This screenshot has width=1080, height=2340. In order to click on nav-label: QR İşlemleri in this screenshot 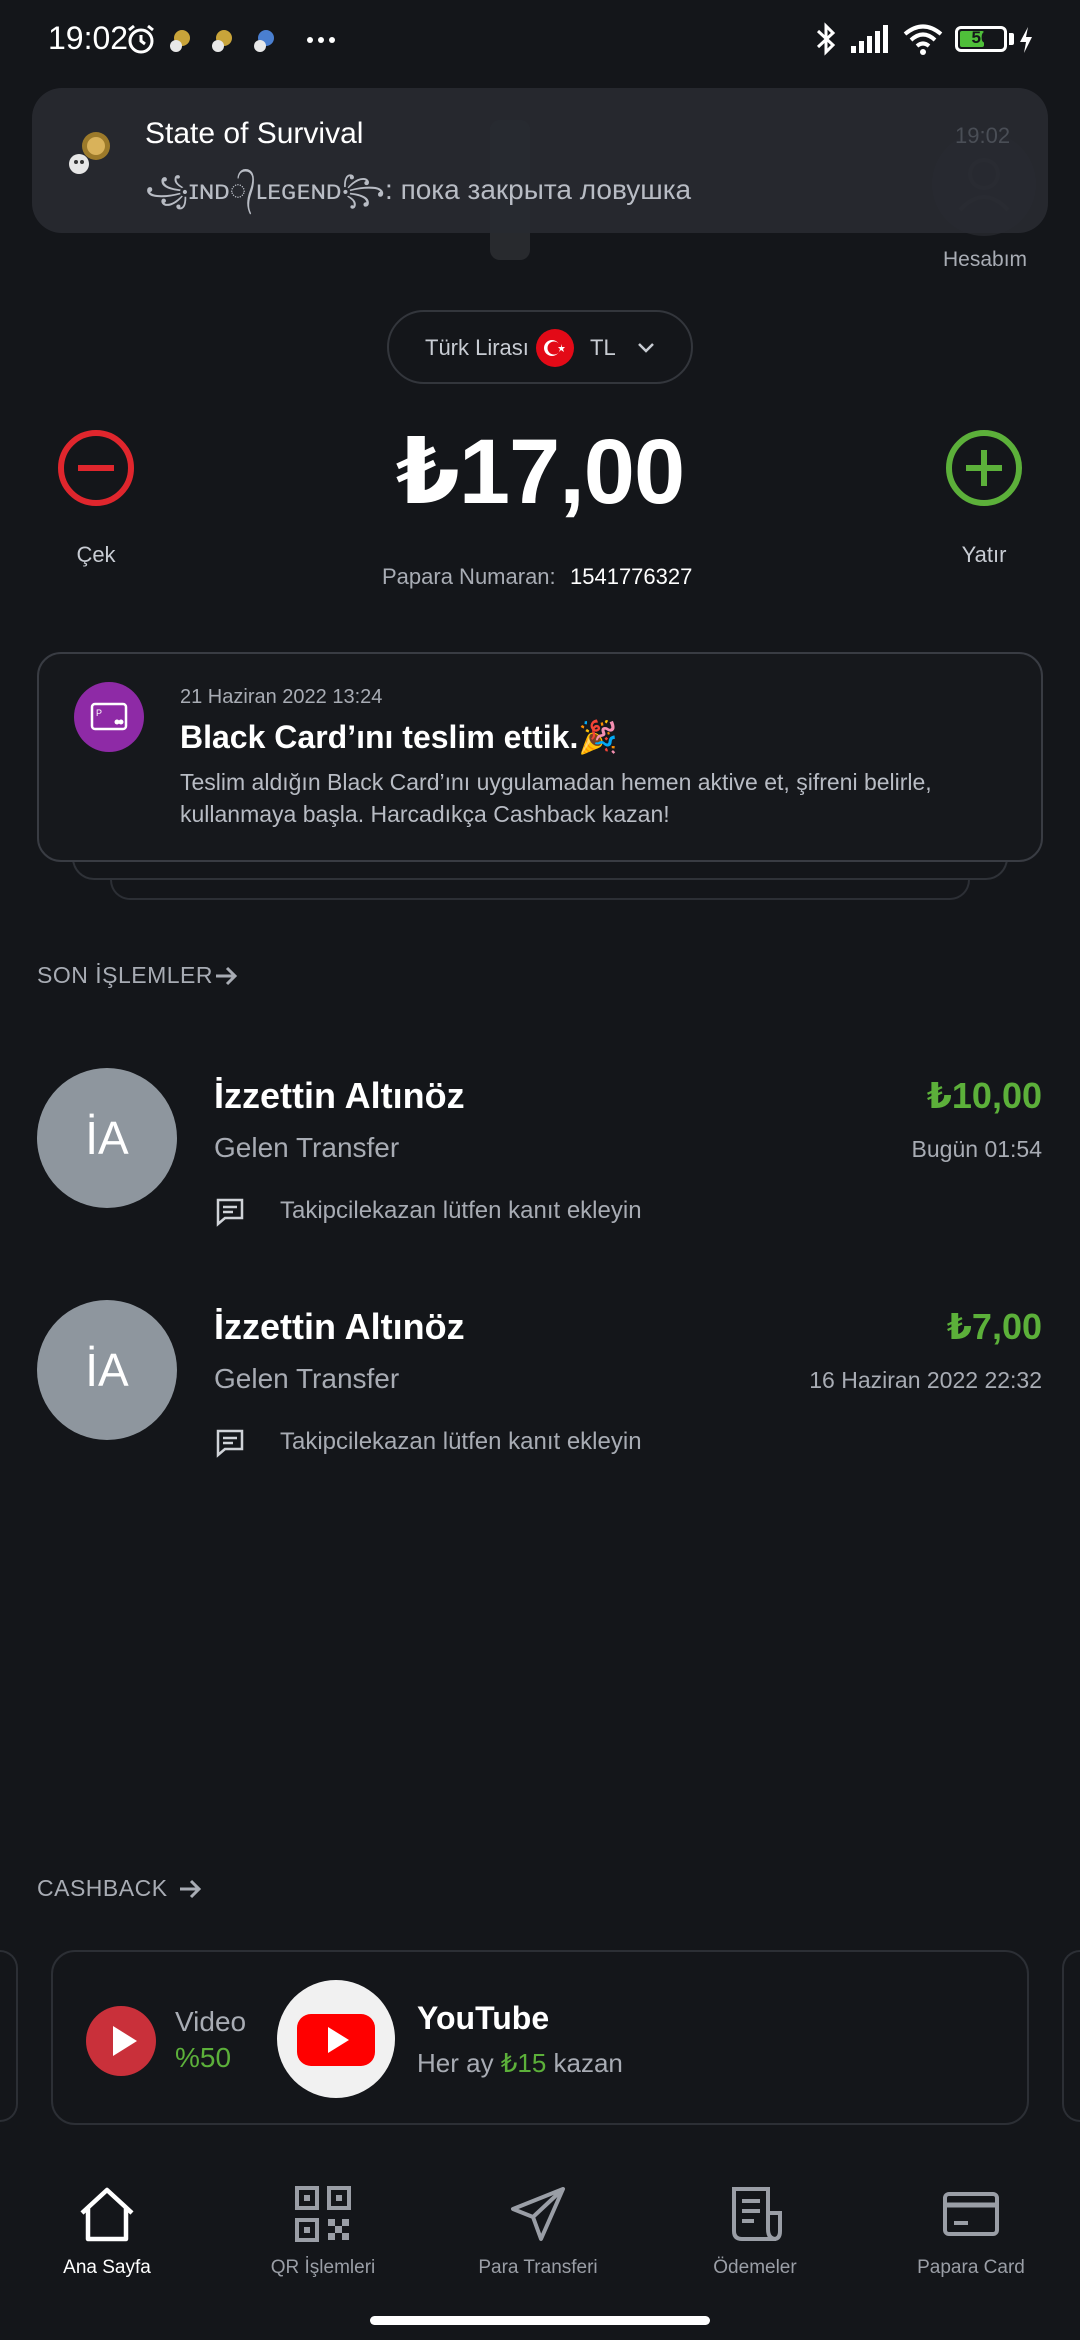, I will do `click(323, 2267)`.